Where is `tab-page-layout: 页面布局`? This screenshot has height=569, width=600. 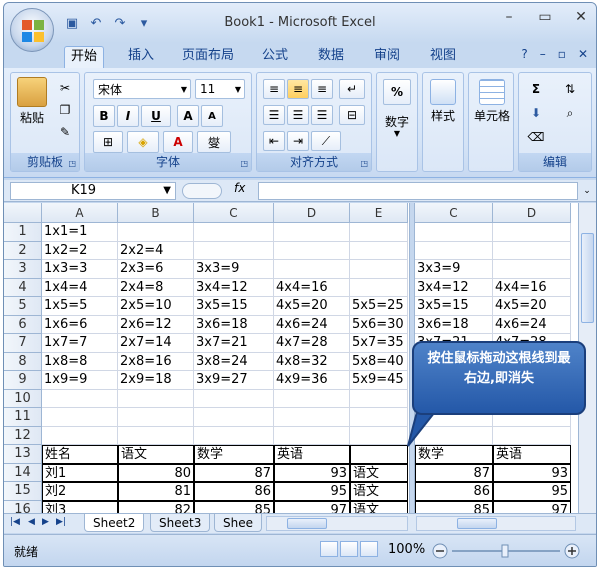
tab-page-layout: 页面布局 is located at coordinates (208, 57).